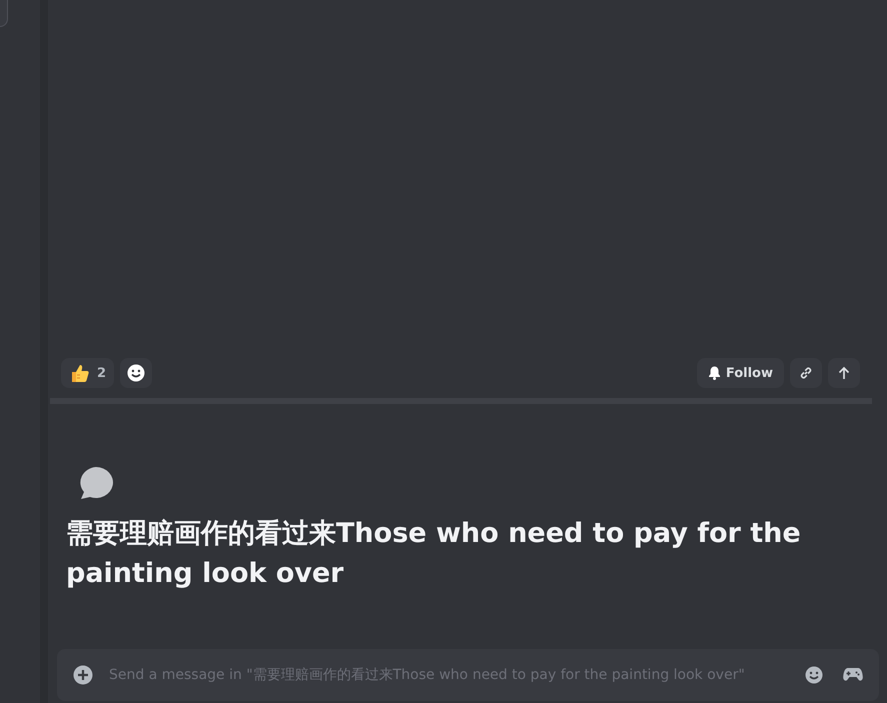  Describe the element at coordinates (96, 483) in the screenshot. I see `chat-bubble-icon` at that location.